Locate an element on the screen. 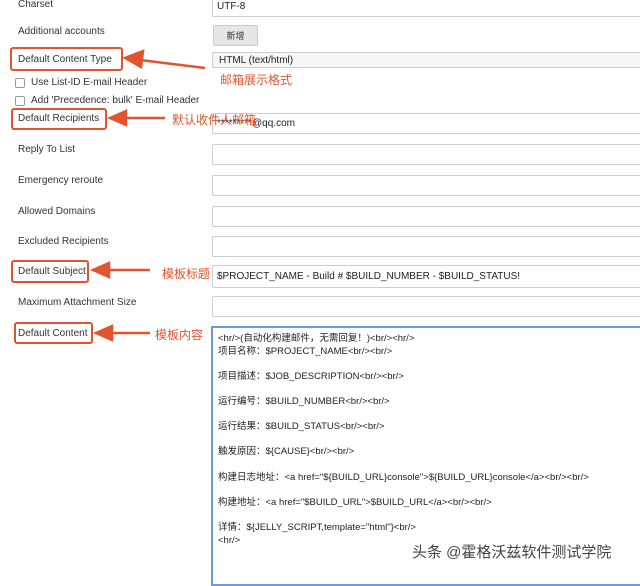 Image resolution: width=640 pixels, height=586 pixels. watermark: 头条 @霍格沃兹软件测试学院 is located at coordinates (512, 552).